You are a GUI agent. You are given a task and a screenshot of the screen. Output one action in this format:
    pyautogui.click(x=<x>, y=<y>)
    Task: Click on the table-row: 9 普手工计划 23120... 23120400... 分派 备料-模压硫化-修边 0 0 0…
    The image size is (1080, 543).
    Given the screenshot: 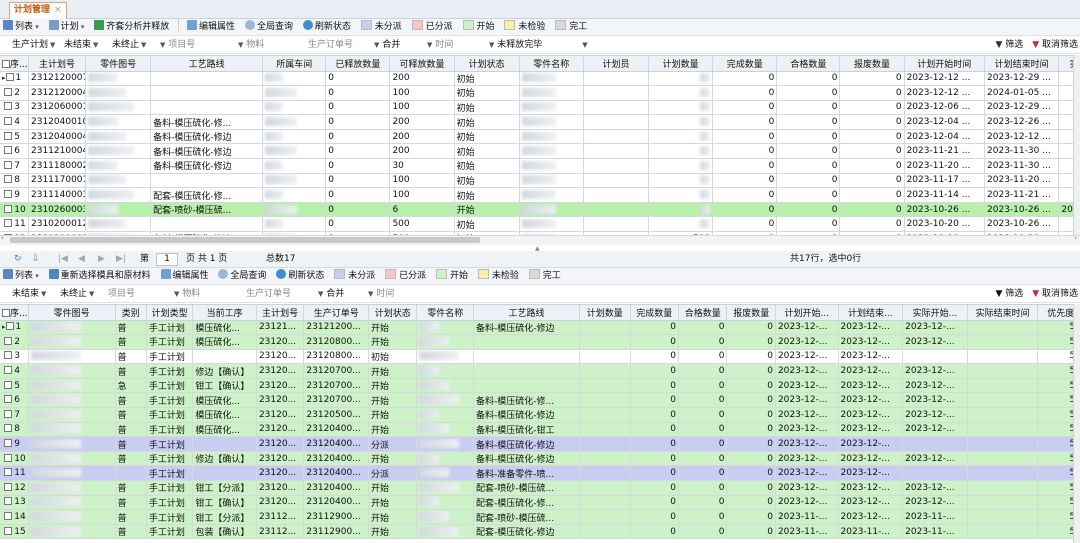 What is the action you would take?
    pyautogui.click(x=536, y=444)
    